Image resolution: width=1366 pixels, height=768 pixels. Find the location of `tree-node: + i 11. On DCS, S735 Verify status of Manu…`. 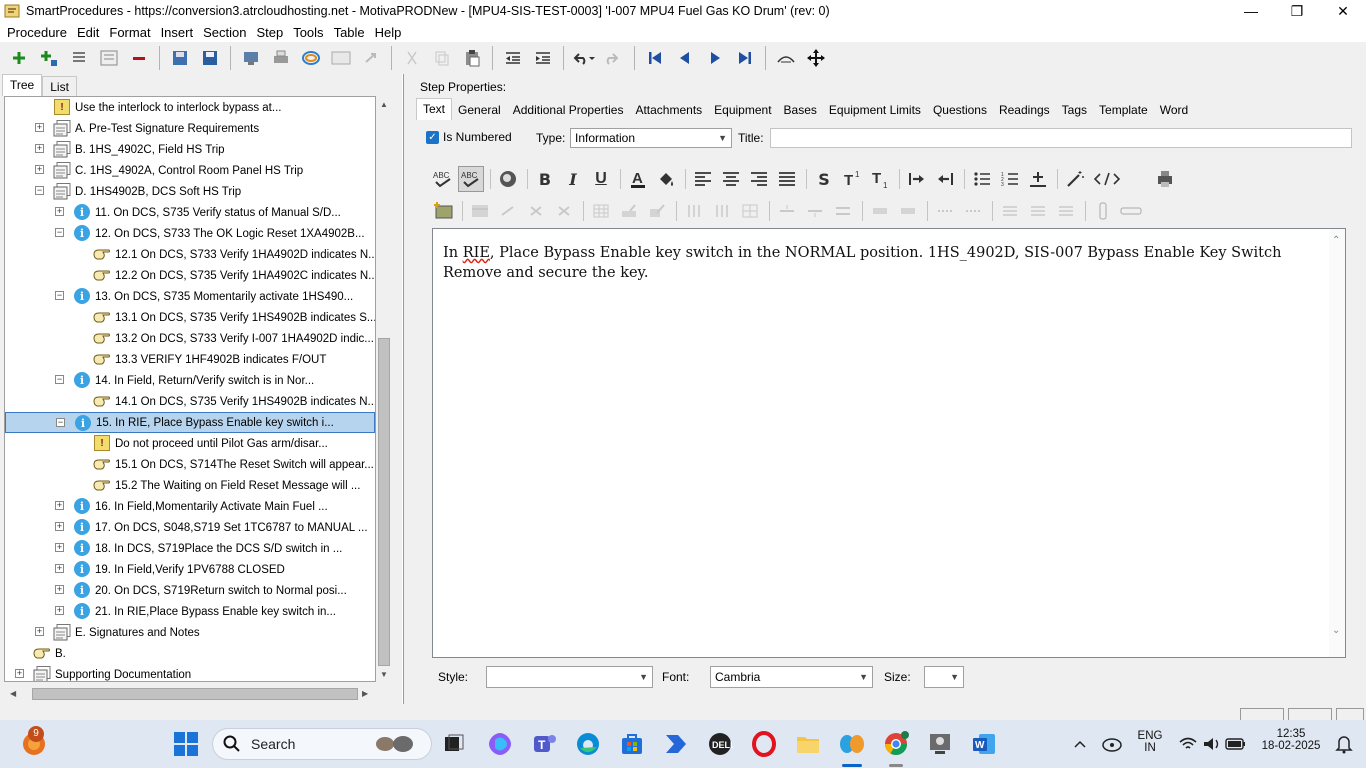

tree-node: + i 11. On DCS, S735 Verify status of Manu… is located at coordinates (190, 212).